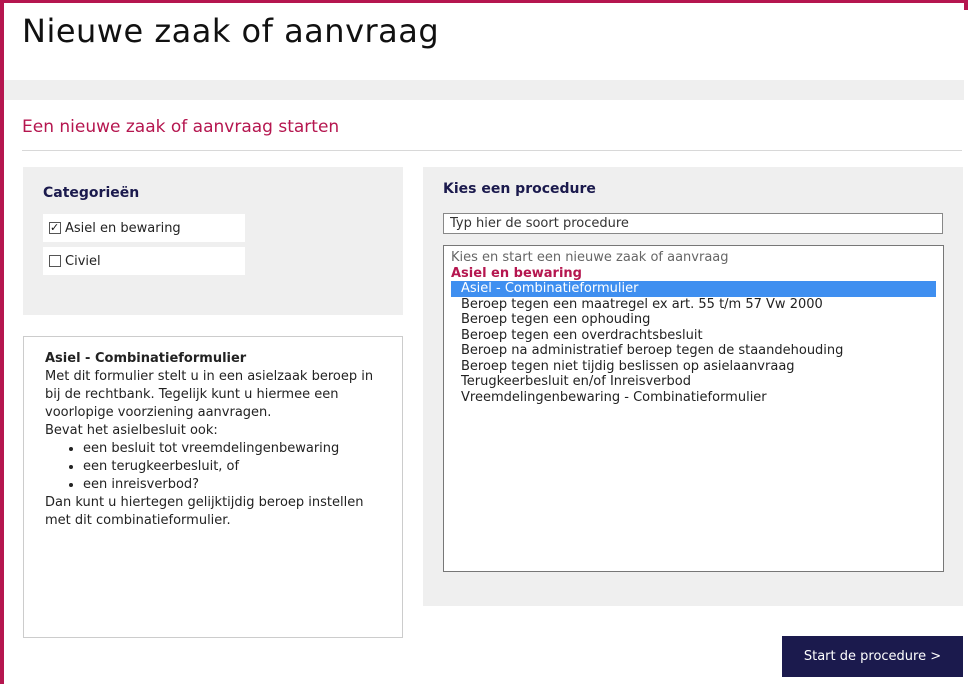 The image size is (968, 684). Describe the element at coordinates (872, 656) in the screenshot. I see `start-procedure-button: Start de procedure >` at that location.